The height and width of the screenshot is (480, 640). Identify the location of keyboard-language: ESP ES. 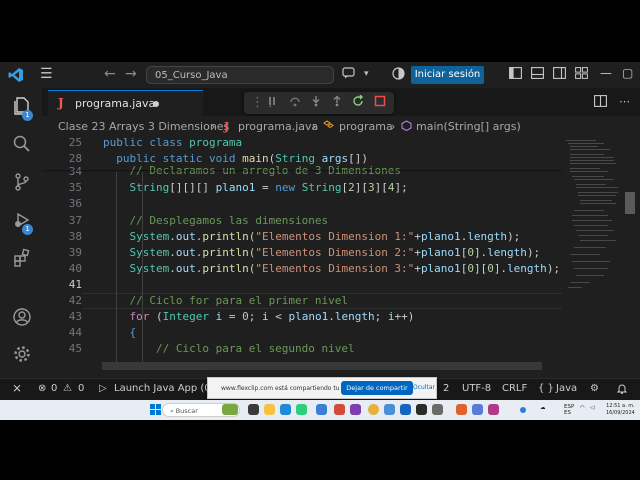
(569, 410).